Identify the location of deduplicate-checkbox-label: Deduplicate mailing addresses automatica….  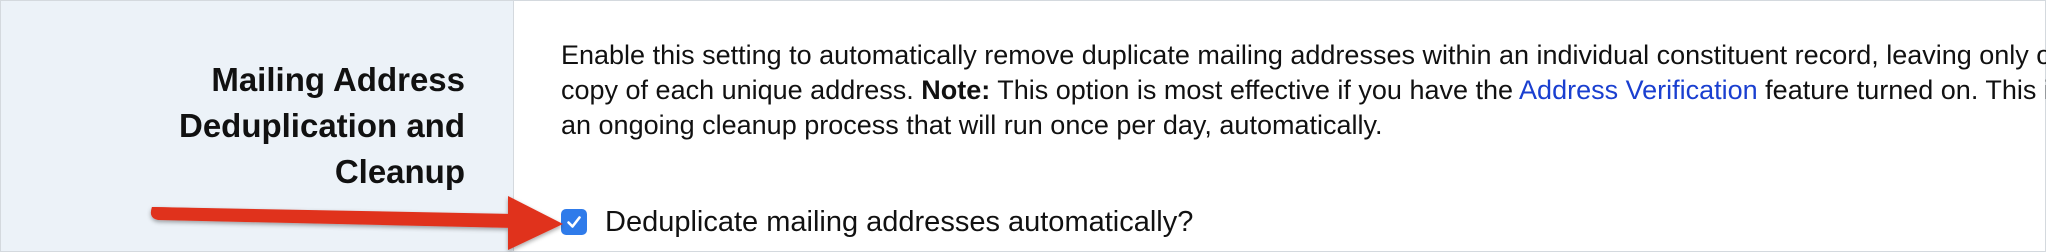
(899, 222).